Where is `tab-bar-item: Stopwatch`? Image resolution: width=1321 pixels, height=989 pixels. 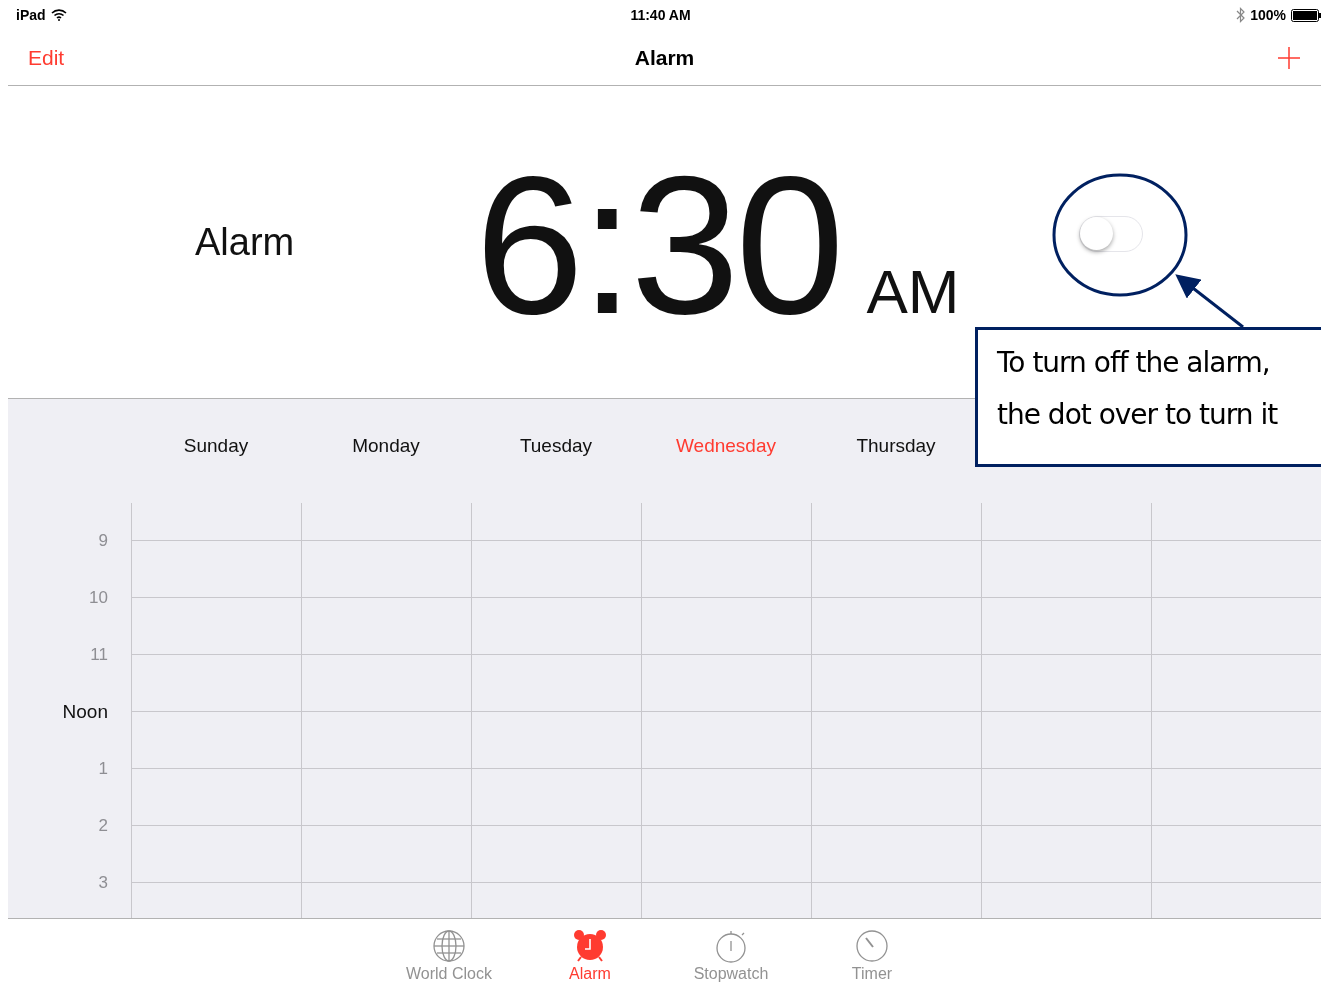 tab-bar-item: Stopwatch is located at coordinates (731, 954).